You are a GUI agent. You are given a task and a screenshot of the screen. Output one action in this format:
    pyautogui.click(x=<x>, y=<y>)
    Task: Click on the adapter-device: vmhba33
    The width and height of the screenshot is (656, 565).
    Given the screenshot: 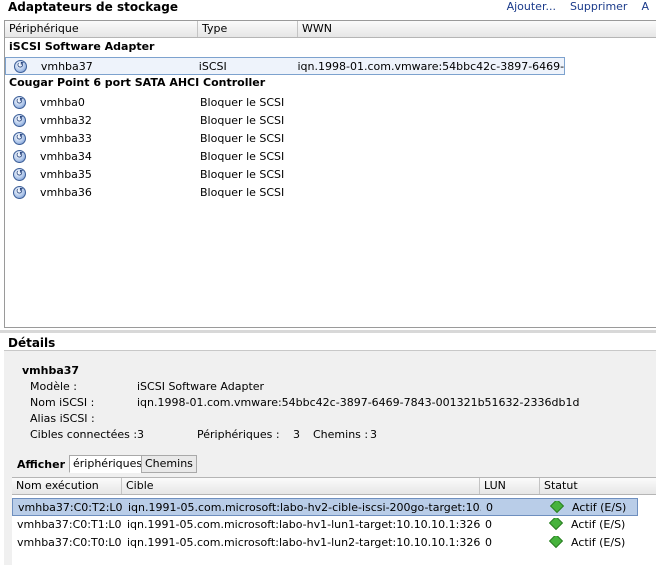 What is the action you would take?
    pyautogui.click(x=66, y=138)
    